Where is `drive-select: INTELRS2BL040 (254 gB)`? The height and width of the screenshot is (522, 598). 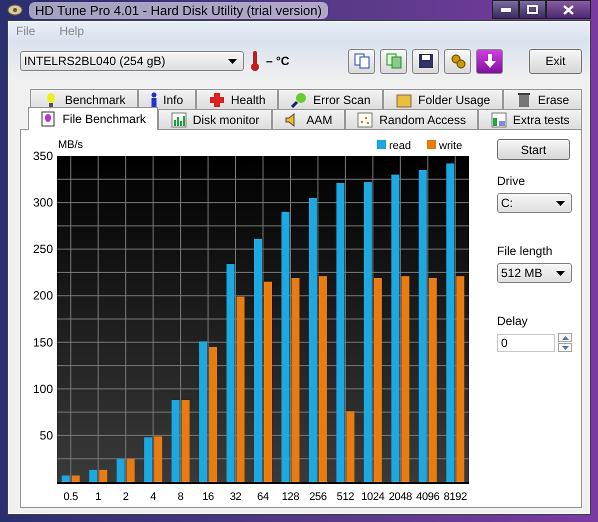
drive-select: INTELRS2BL040 (254 gB) is located at coordinates (132, 61).